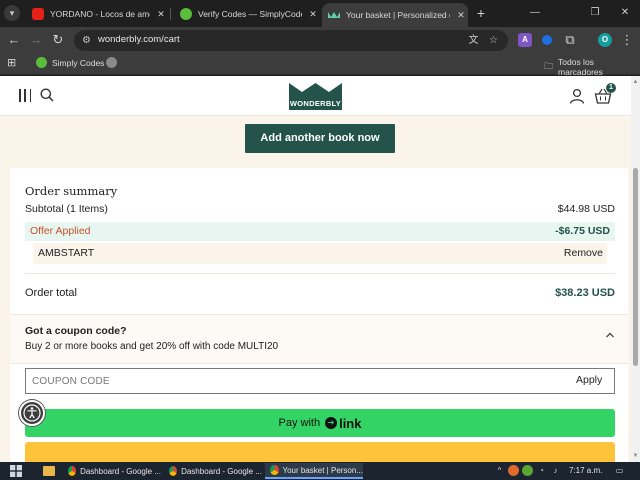  What do you see at coordinates (13, 63) in the screenshot?
I see `apps-grid-icon: ⊞` at bounding box center [13, 63].